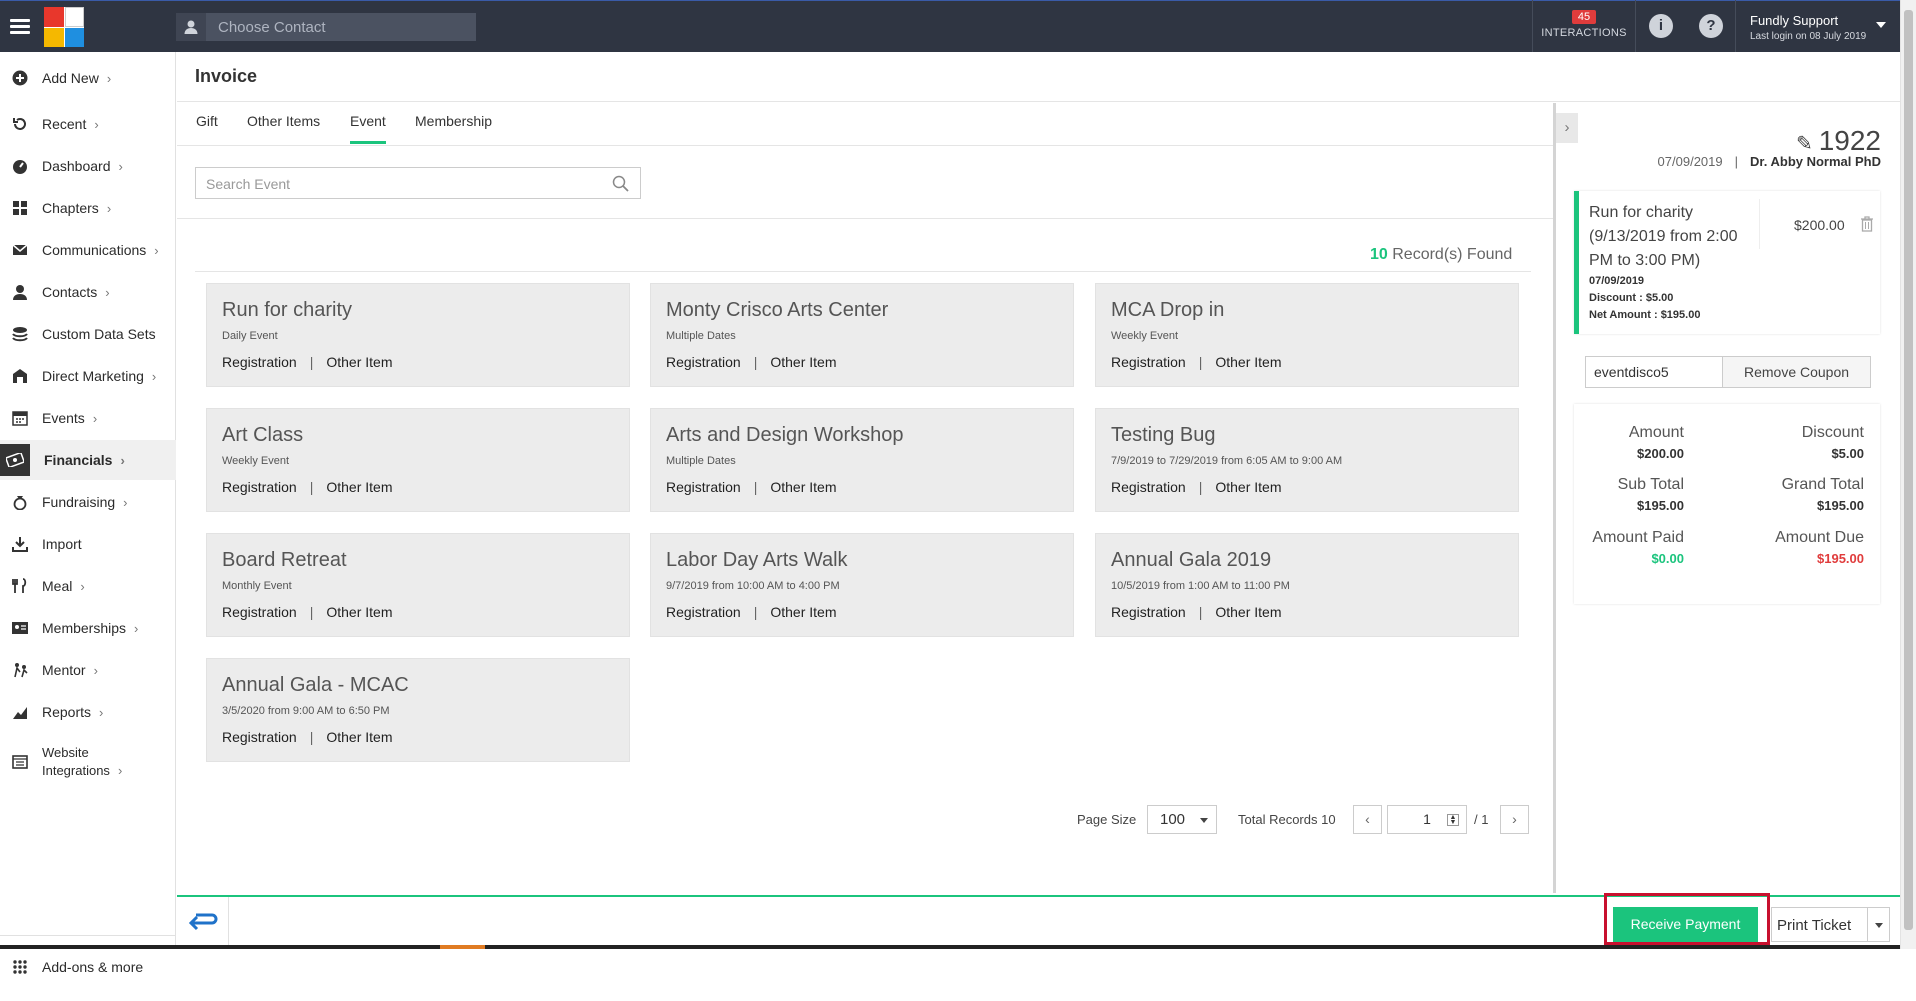 The height and width of the screenshot is (1001, 1916). I want to click on sidebar-item-communications: Communications ›, so click(88, 250).